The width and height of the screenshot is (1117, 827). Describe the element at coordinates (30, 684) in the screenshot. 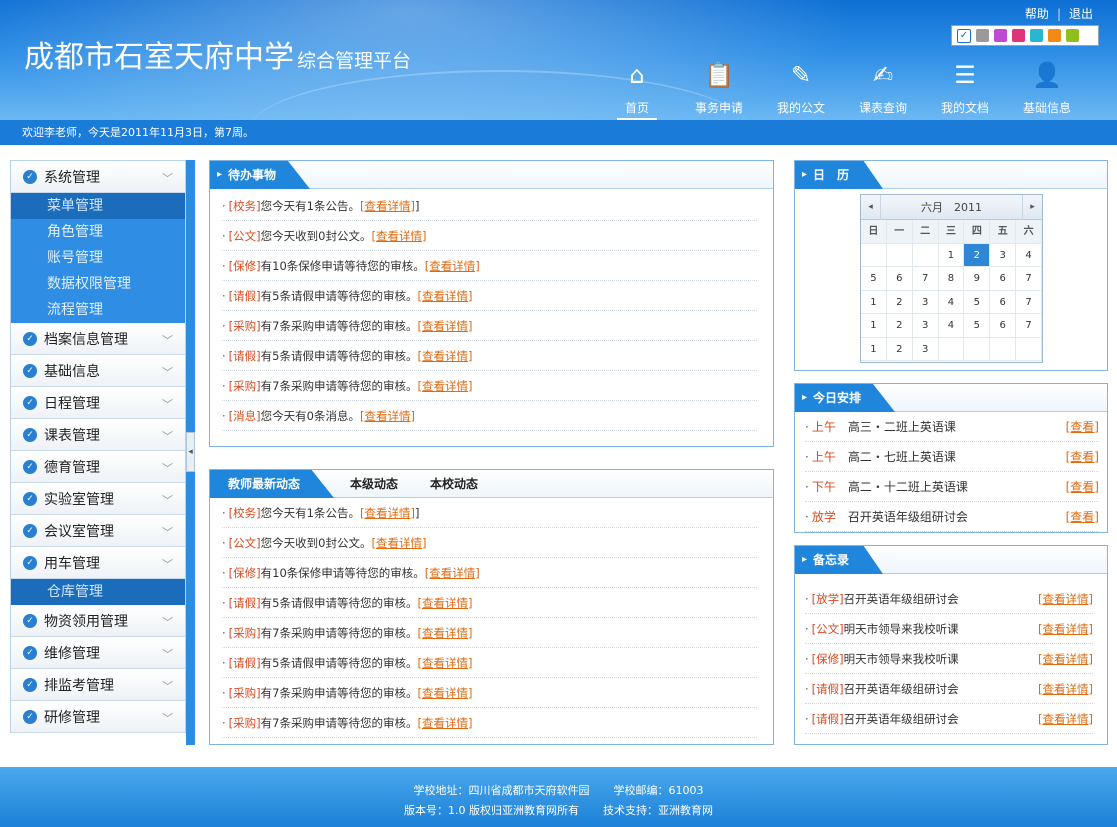

I see `check-circle-icon: ✓` at that location.